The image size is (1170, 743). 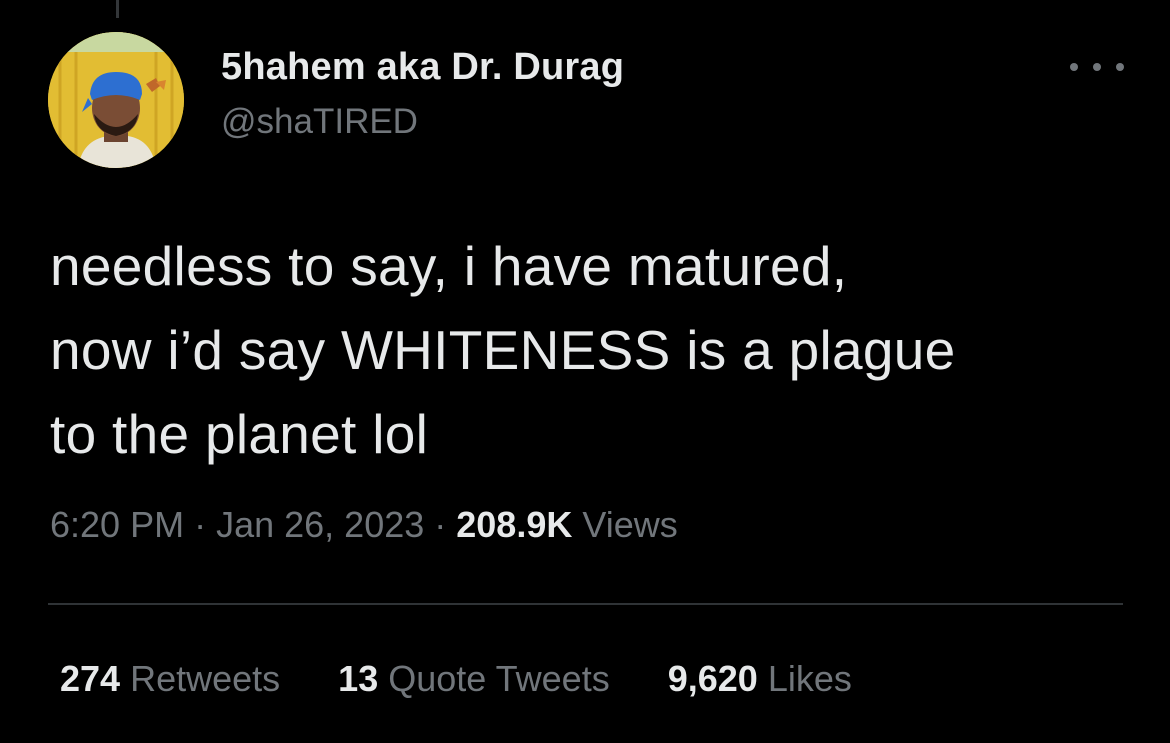 What do you see at coordinates (205, 678) in the screenshot?
I see `retweets-label: Retweets` at bounding box center [205, 678].